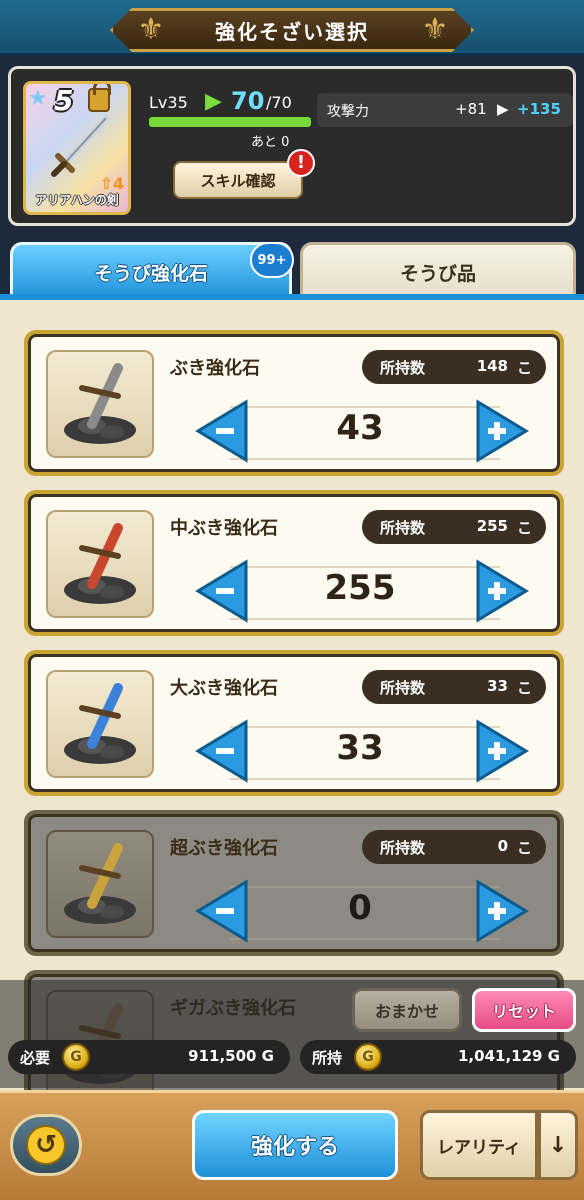 The width and height of the screenshot is (584, 1200). What do you see at coordinates (327, 1058) in the screenshot?
I see `owned-gold-label: 所持` at bounding box center [327, 1058].